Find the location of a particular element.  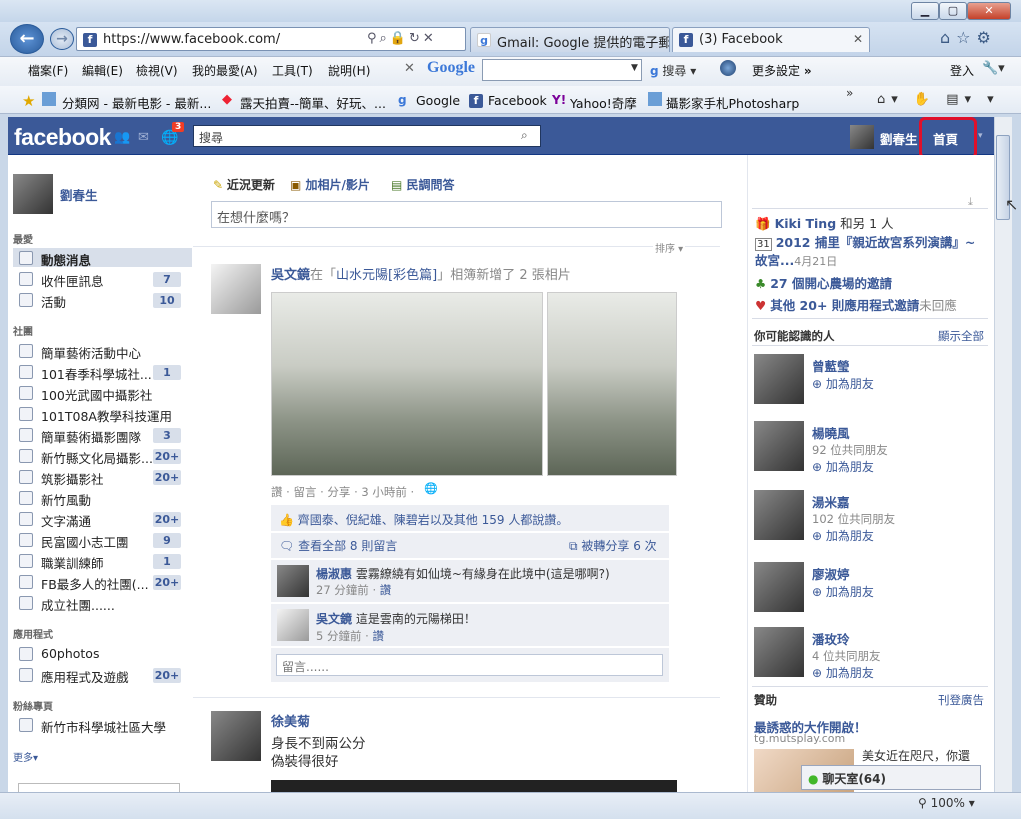

minimize-button: ▁ is located at coordinates (925, 11).